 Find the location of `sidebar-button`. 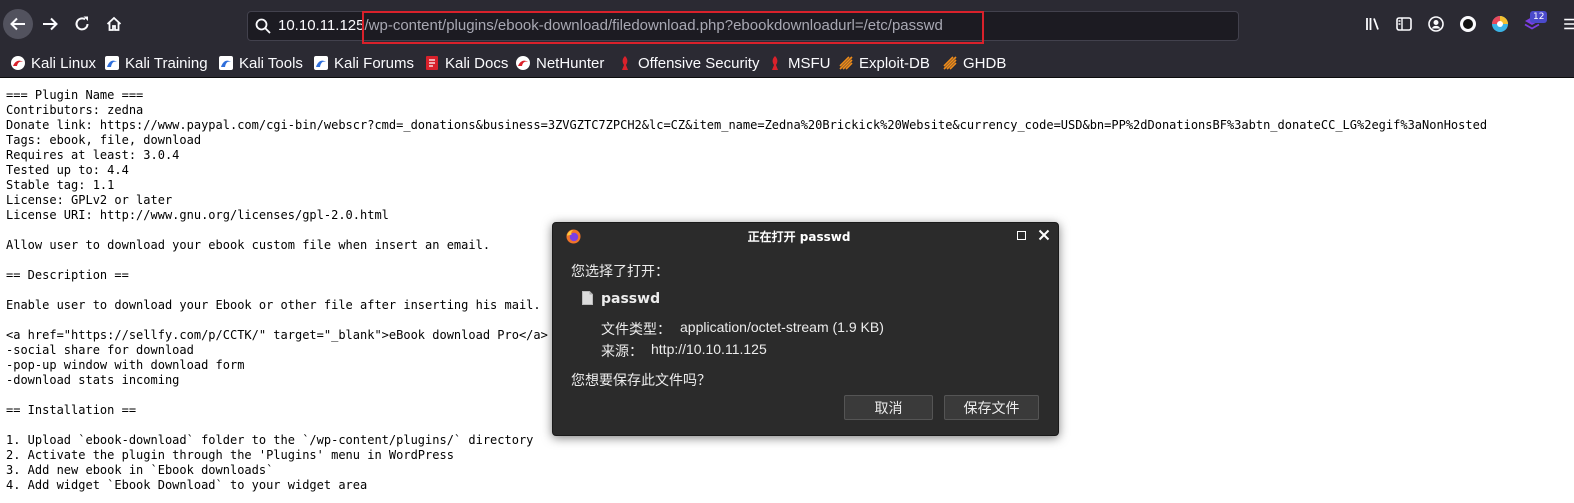

sidebar-button is located at coordinates (1404, 24).